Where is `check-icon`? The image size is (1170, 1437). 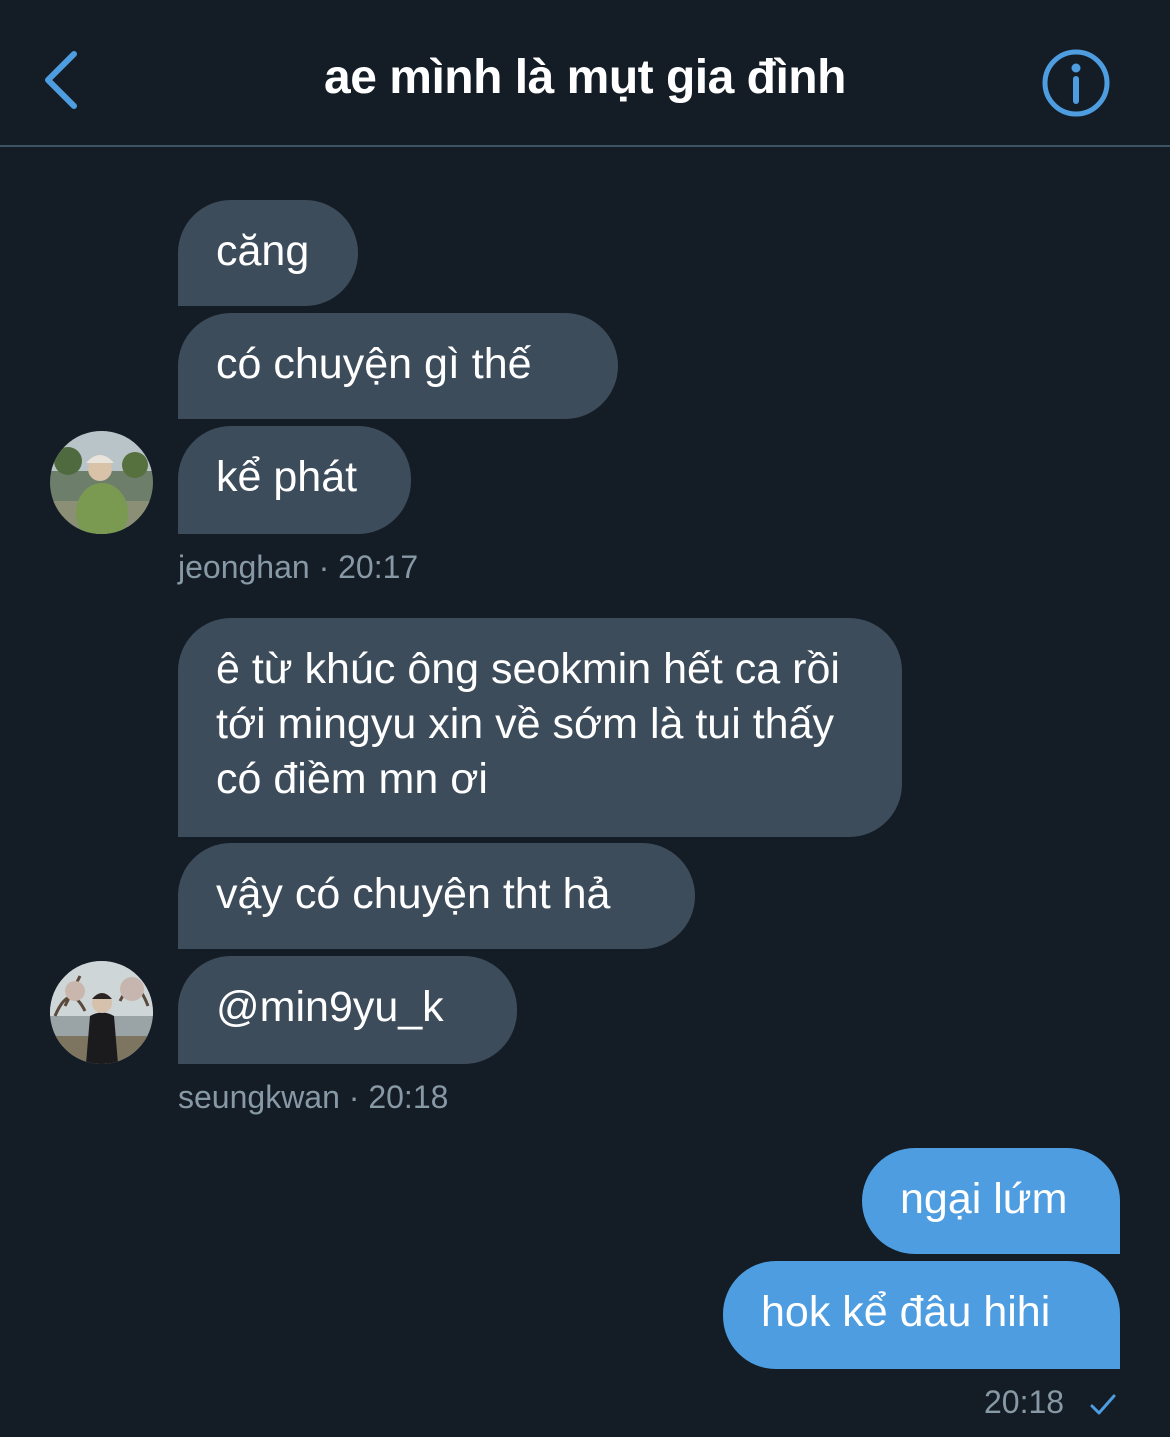 check-icon is located at coordinates (1103, 1405).